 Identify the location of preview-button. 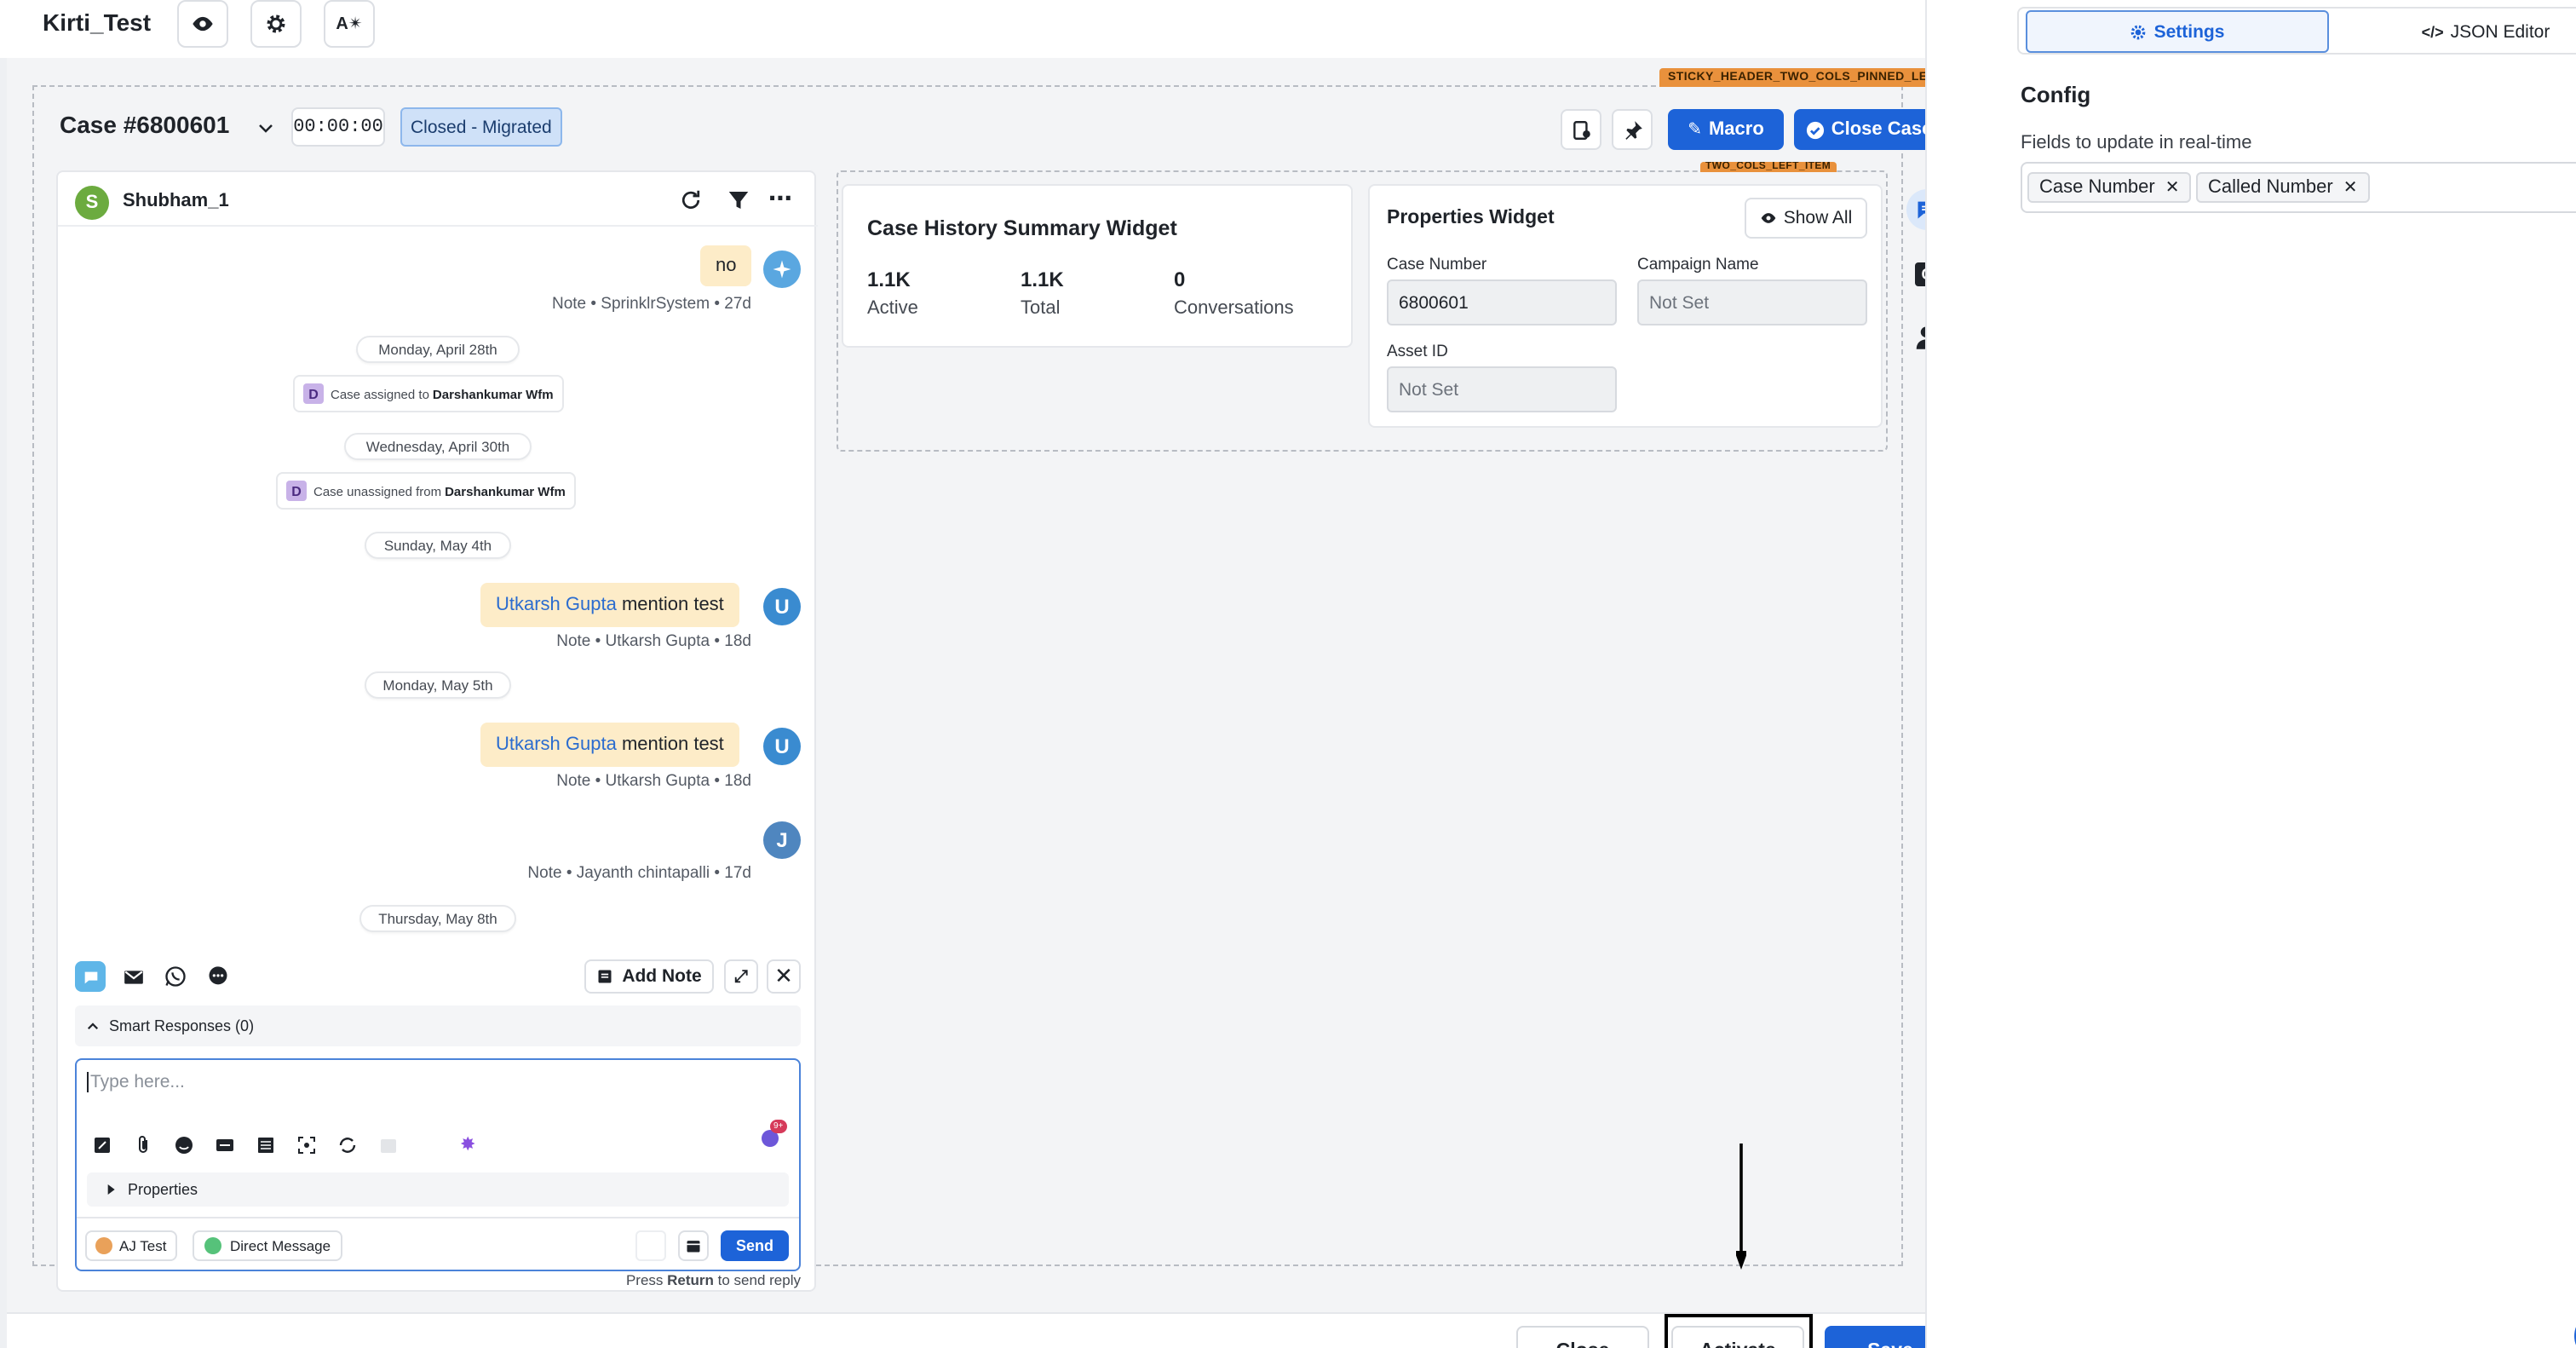
(203, 24).